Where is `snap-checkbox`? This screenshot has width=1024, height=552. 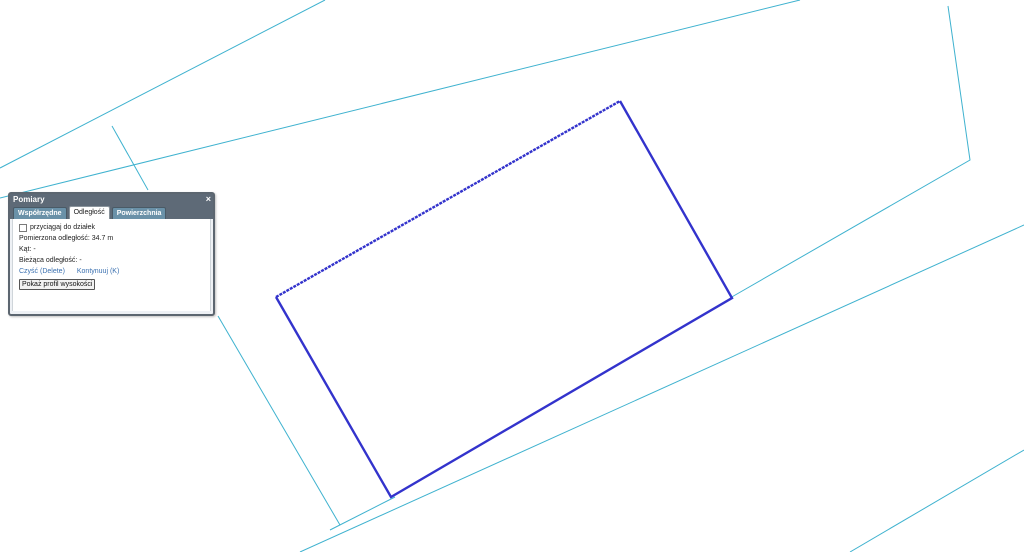 snap-checkbox is located at coordinates (23, 227).